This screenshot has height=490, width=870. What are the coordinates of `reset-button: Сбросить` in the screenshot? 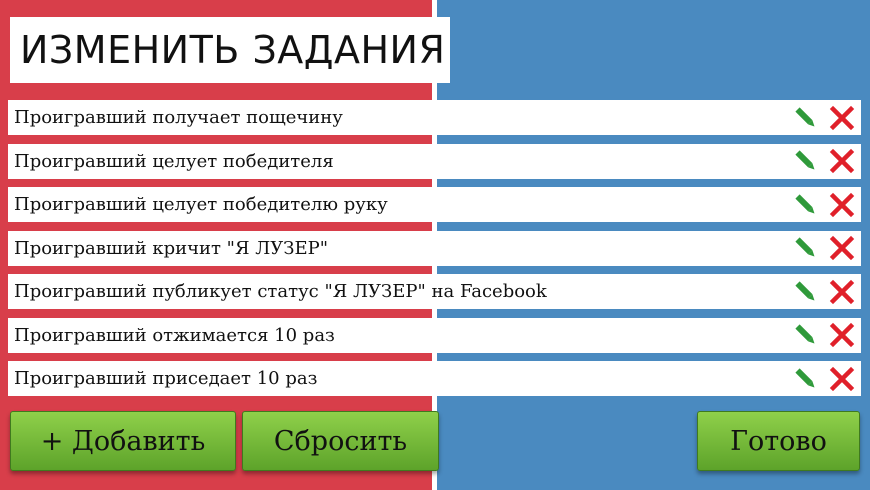 It's located at (340, 441).